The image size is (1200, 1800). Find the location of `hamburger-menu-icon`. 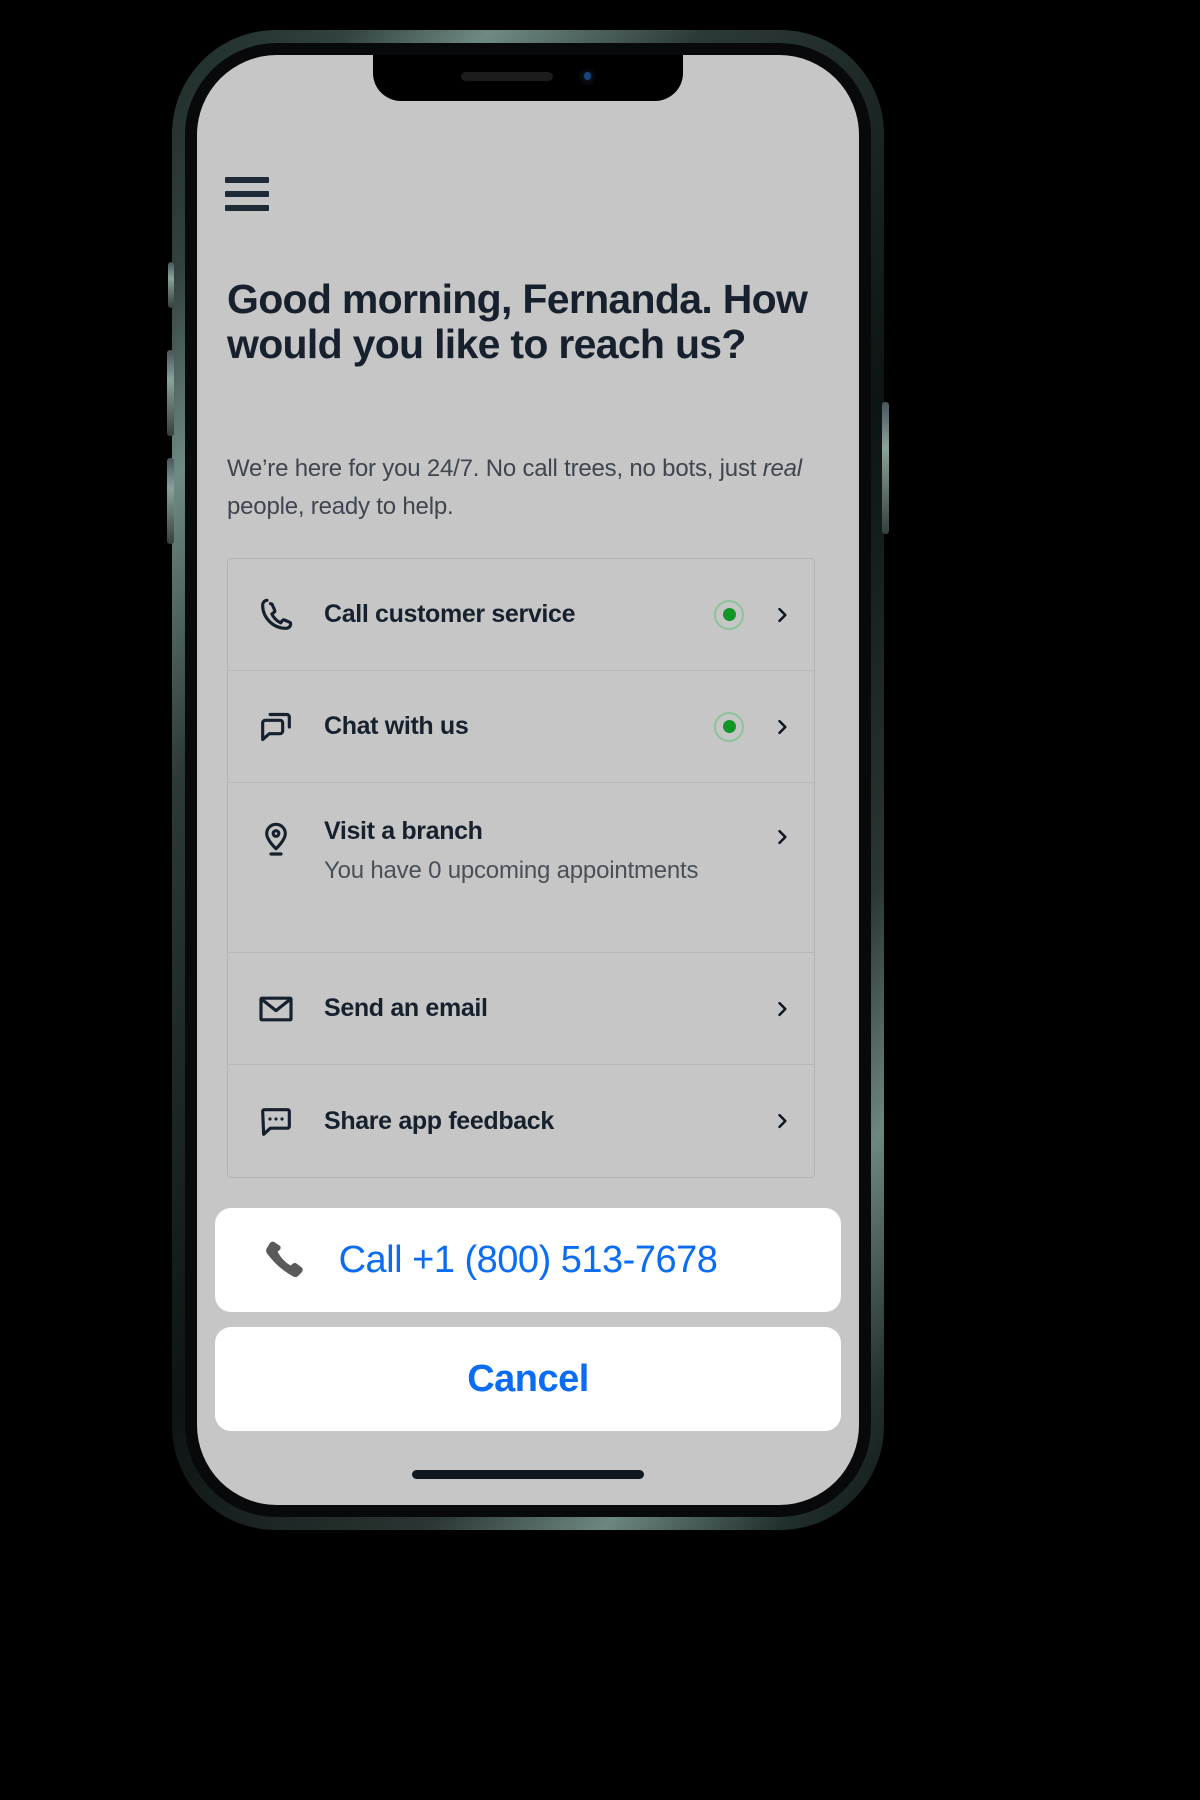

hamburger-menu-icon is located at coordinates (247, 194).